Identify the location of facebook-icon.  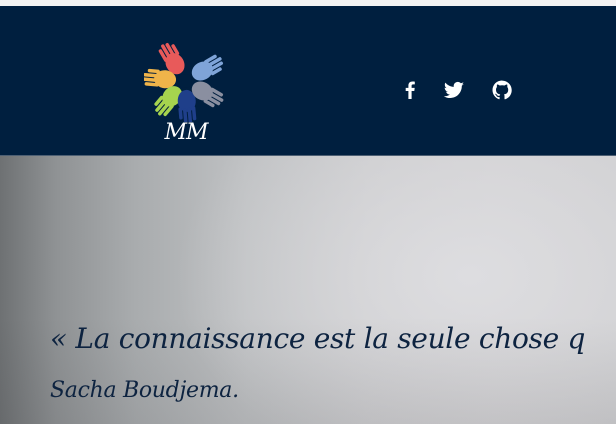
(410, 90).